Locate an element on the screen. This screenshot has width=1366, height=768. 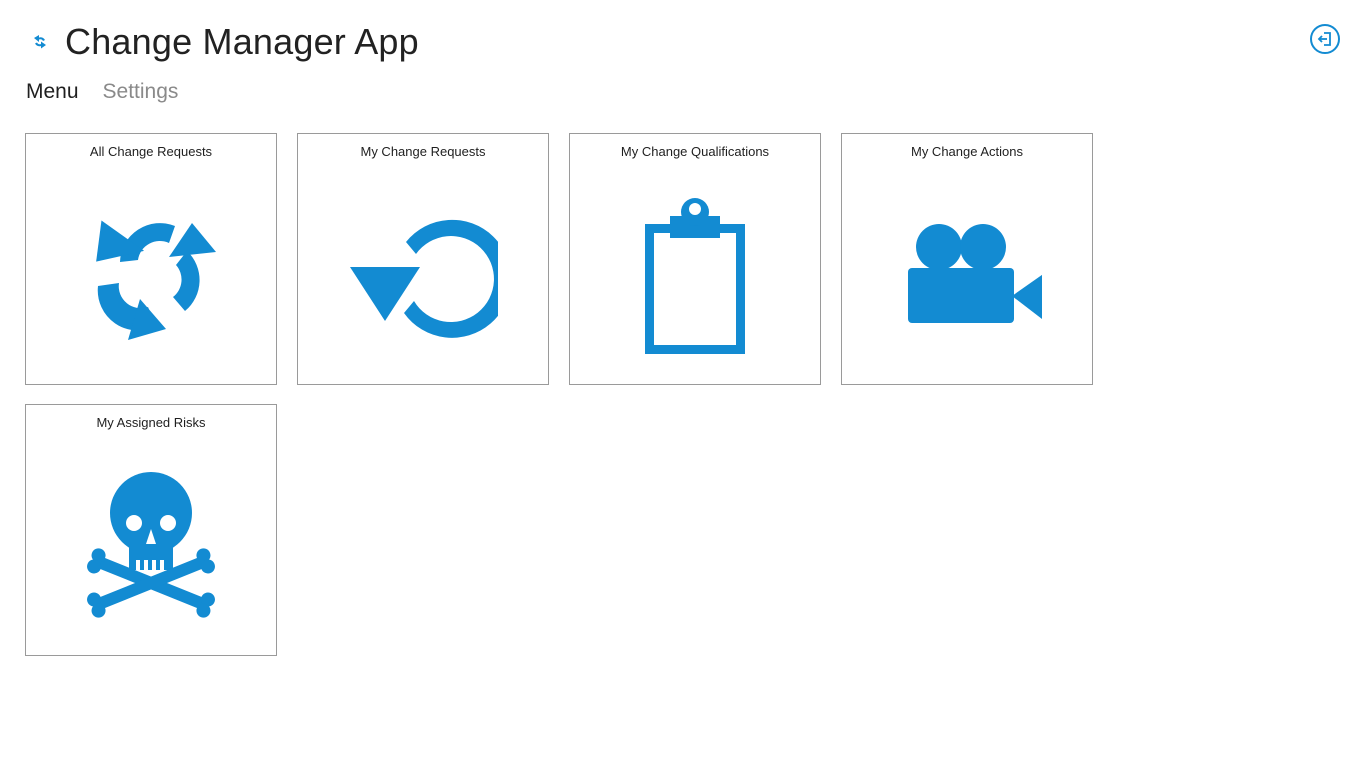
header: Change Manager App is located at coordinates (222, 42).